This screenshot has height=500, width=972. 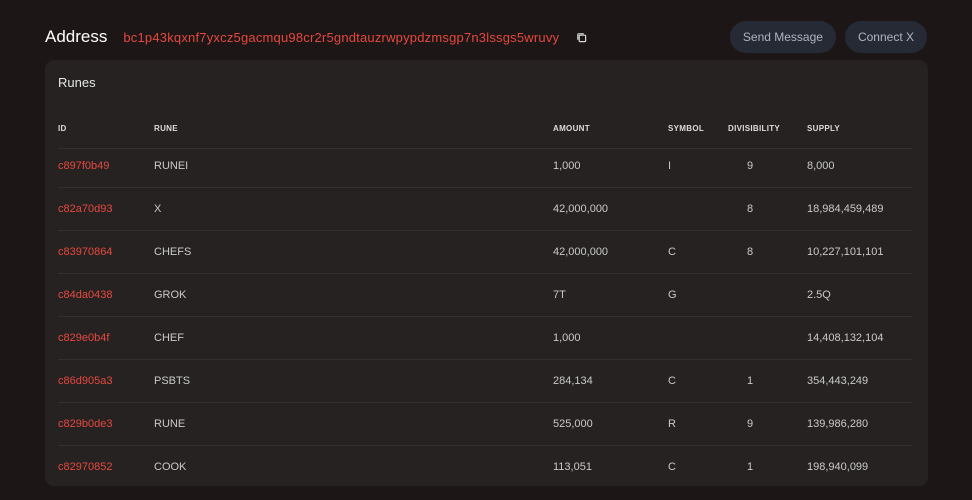 I want to click on rune-id-link: c829e0b4f, so click(x=83, y=338).